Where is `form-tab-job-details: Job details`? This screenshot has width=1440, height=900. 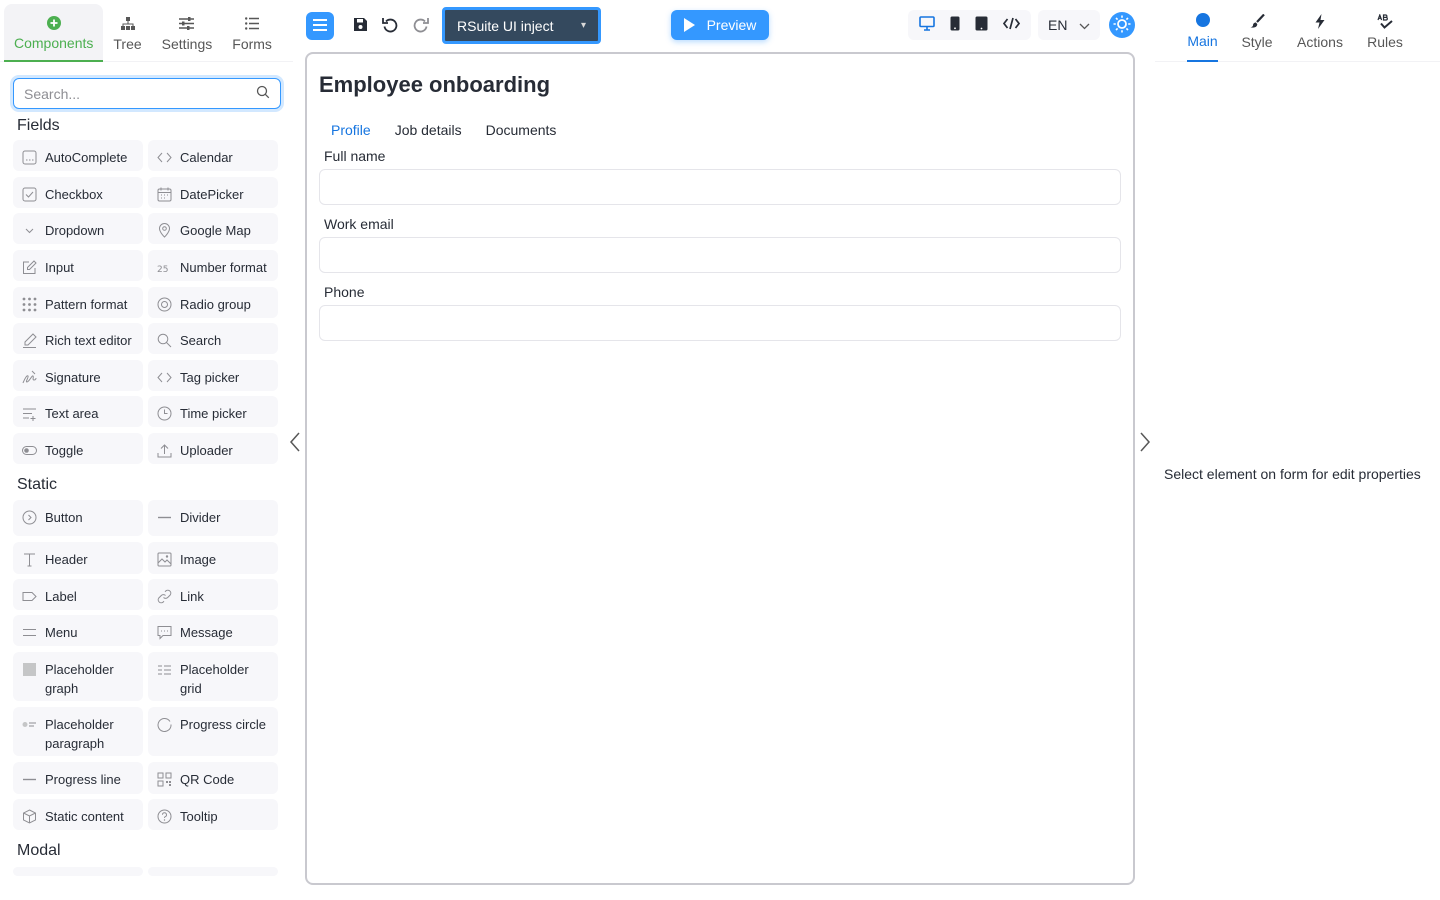 form-tab-job-details: Job details is located at coordinates (428, 130).